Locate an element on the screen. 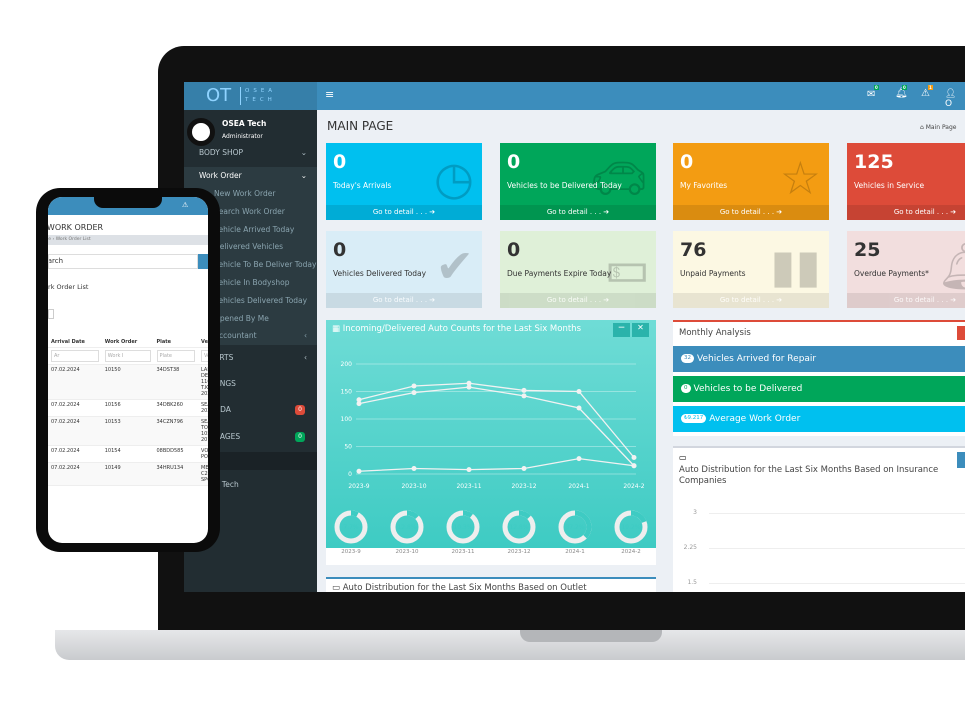 The image size is (965, 713). table-cell: 34DST38 is located at coordinates (175, 382).